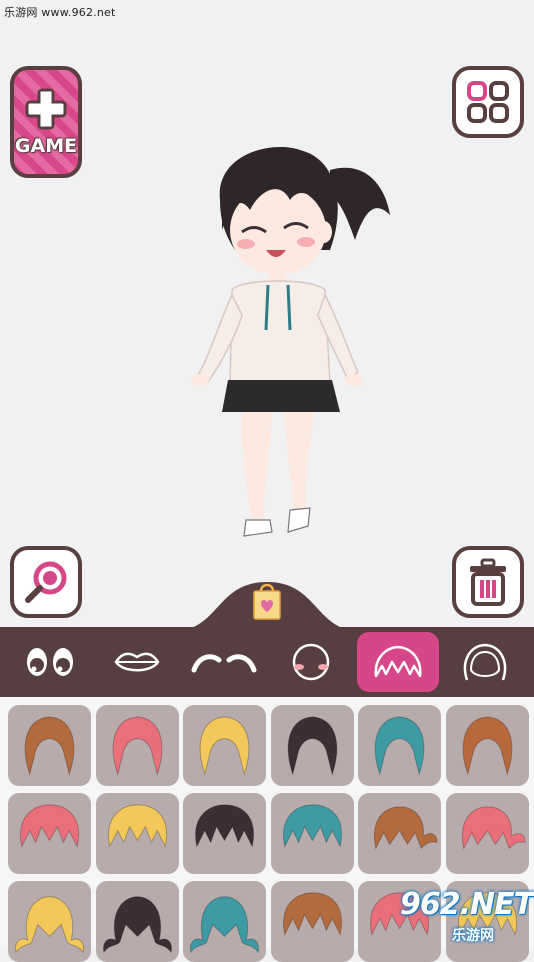  I want to click on menu-button, so click(488, 102).